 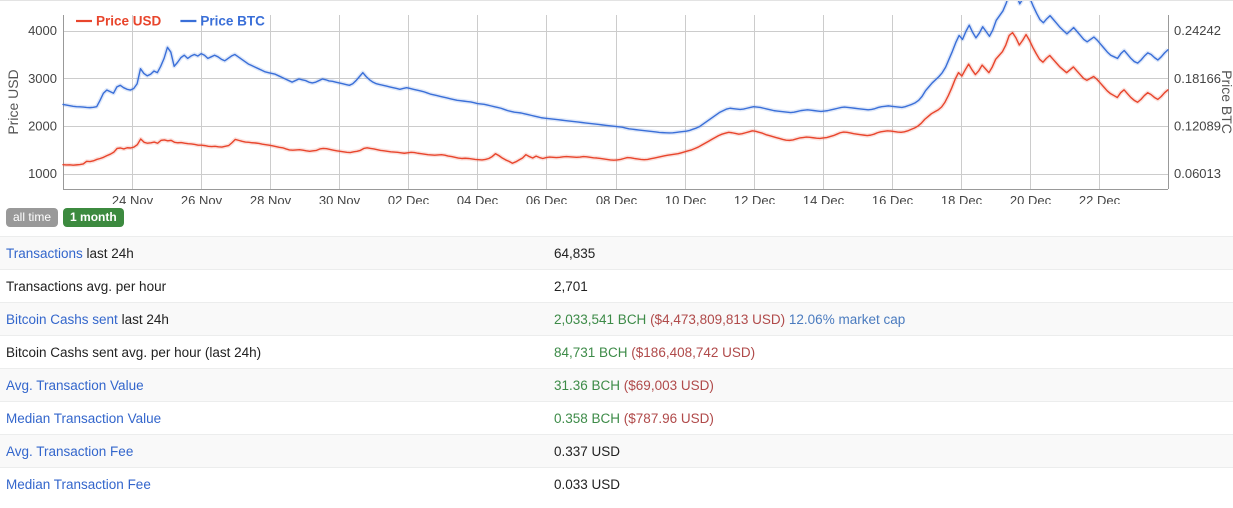 I want to click on chart-x-tick-label: 02 Dec, so click(x=409, y=198).